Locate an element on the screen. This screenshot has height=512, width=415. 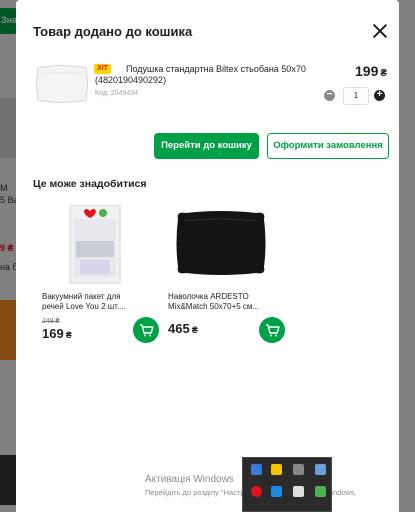
product-price: 169 ₴ is located at coordinates (57, 333).